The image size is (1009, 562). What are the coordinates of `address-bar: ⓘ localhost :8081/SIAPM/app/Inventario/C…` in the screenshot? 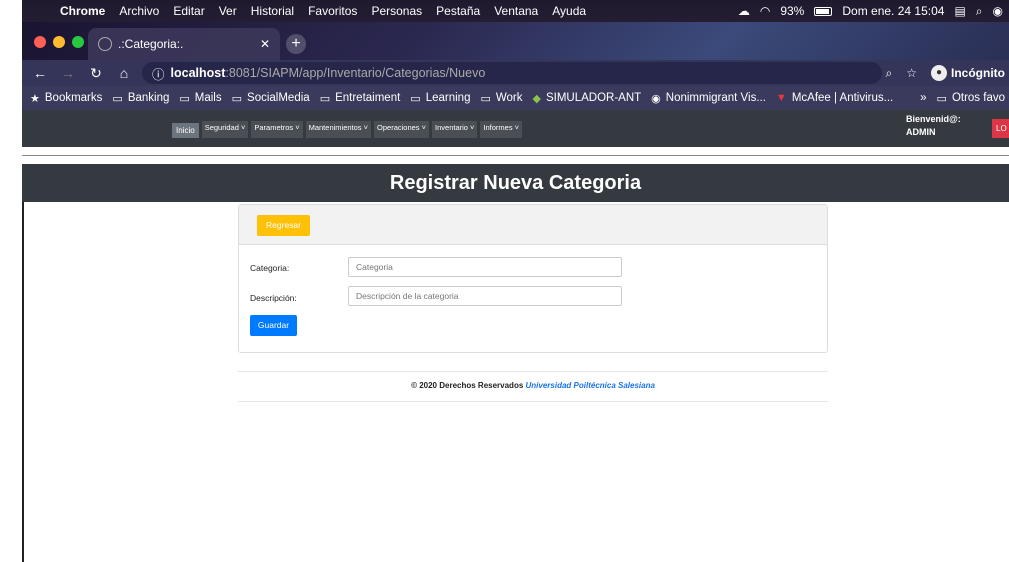 It's located at (512, 73).